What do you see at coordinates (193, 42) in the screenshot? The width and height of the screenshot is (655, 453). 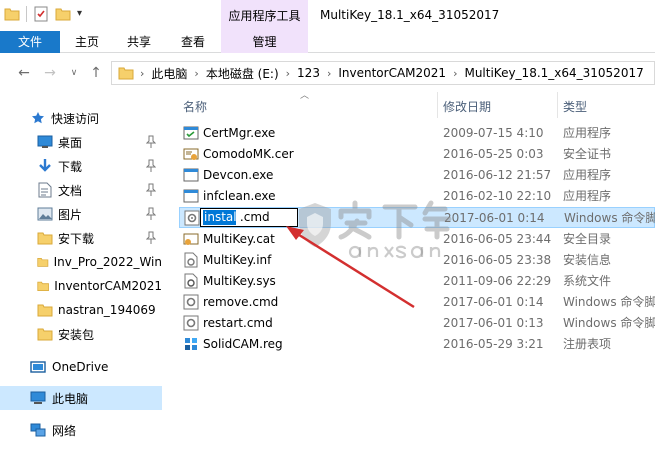 I see `tab-view: 查看` at bounding box center [193, 42].